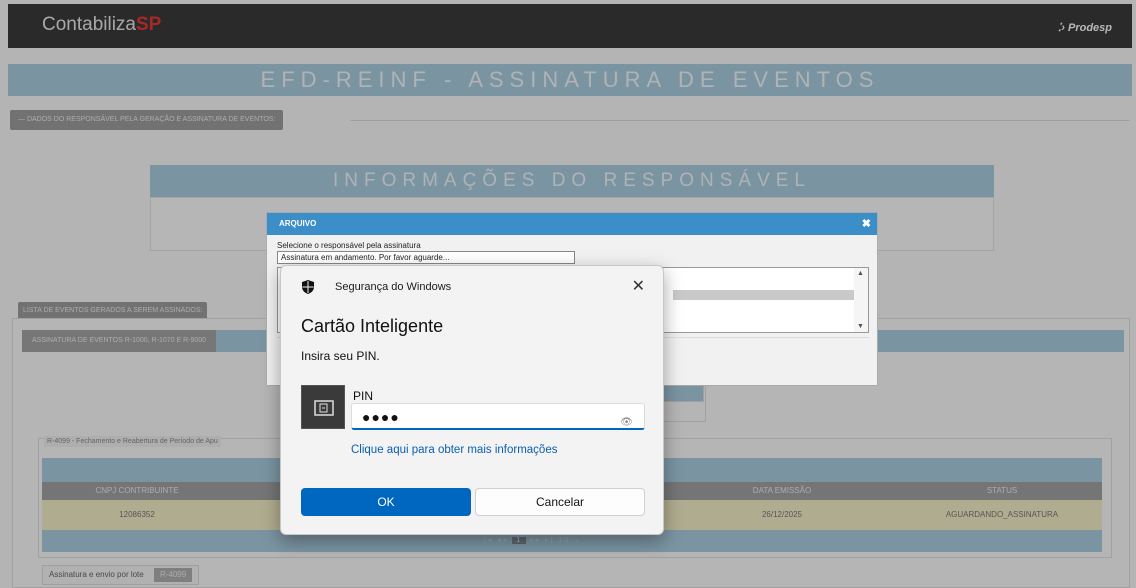  What do you see at coordinates (308, 287) in the screenshot?
I see `shield-icon` at bounding box center [308, 287].